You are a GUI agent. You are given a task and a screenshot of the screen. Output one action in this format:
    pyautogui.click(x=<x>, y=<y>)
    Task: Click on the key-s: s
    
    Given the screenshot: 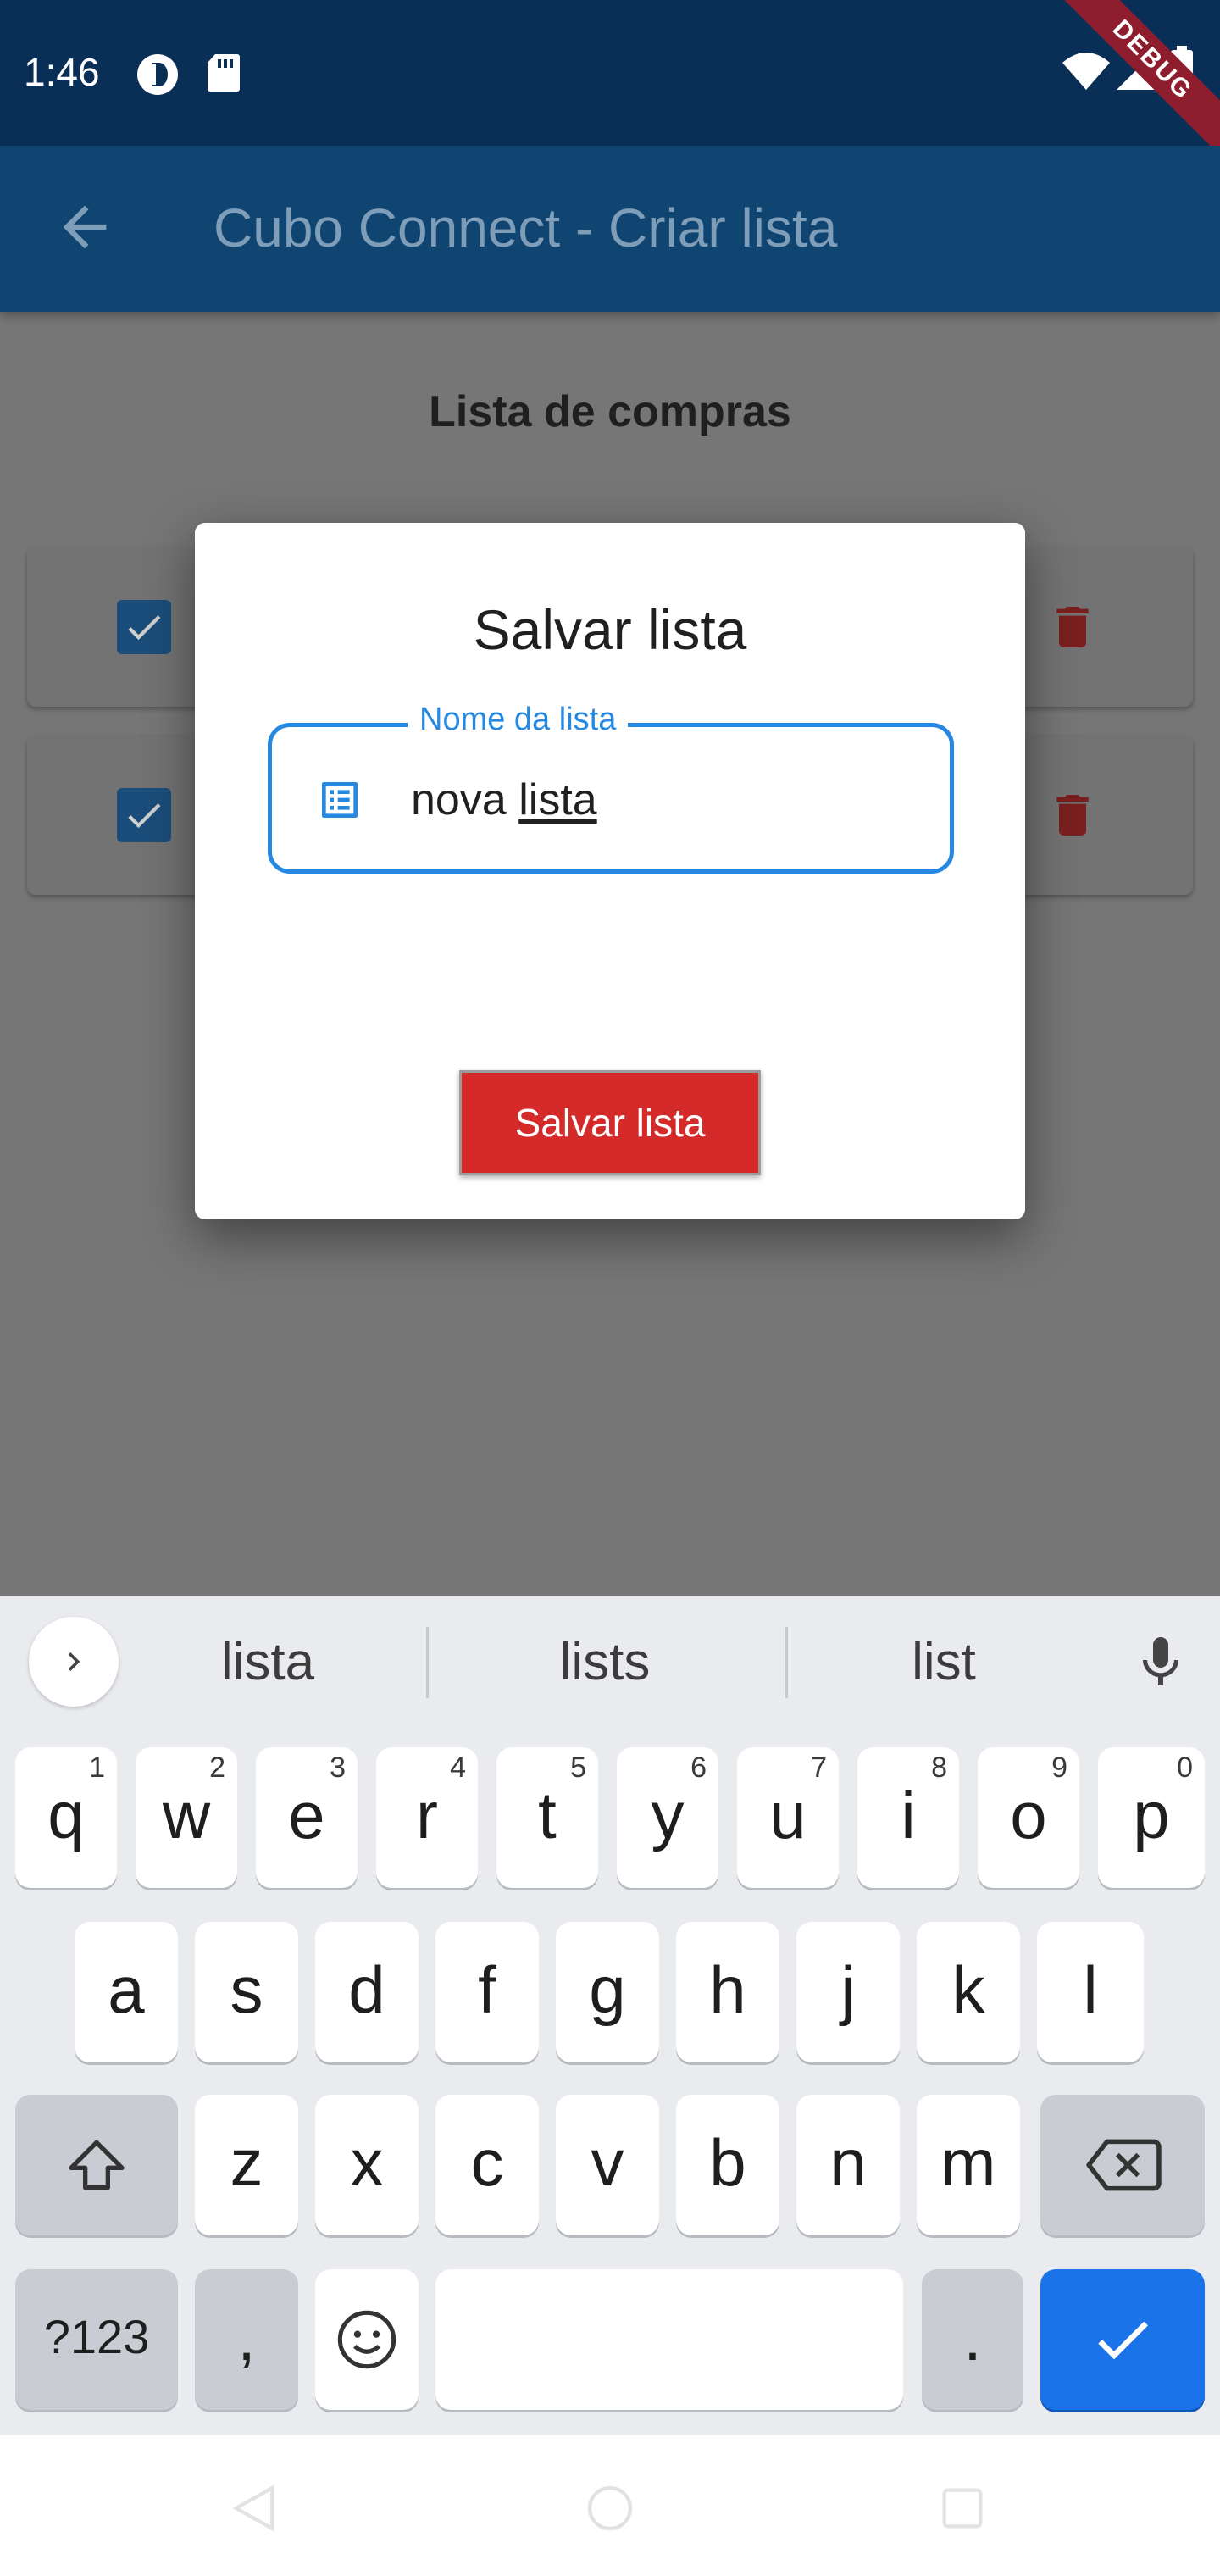 What is the action you would take?
    pyautogui.click(x=246, y=1992)
    